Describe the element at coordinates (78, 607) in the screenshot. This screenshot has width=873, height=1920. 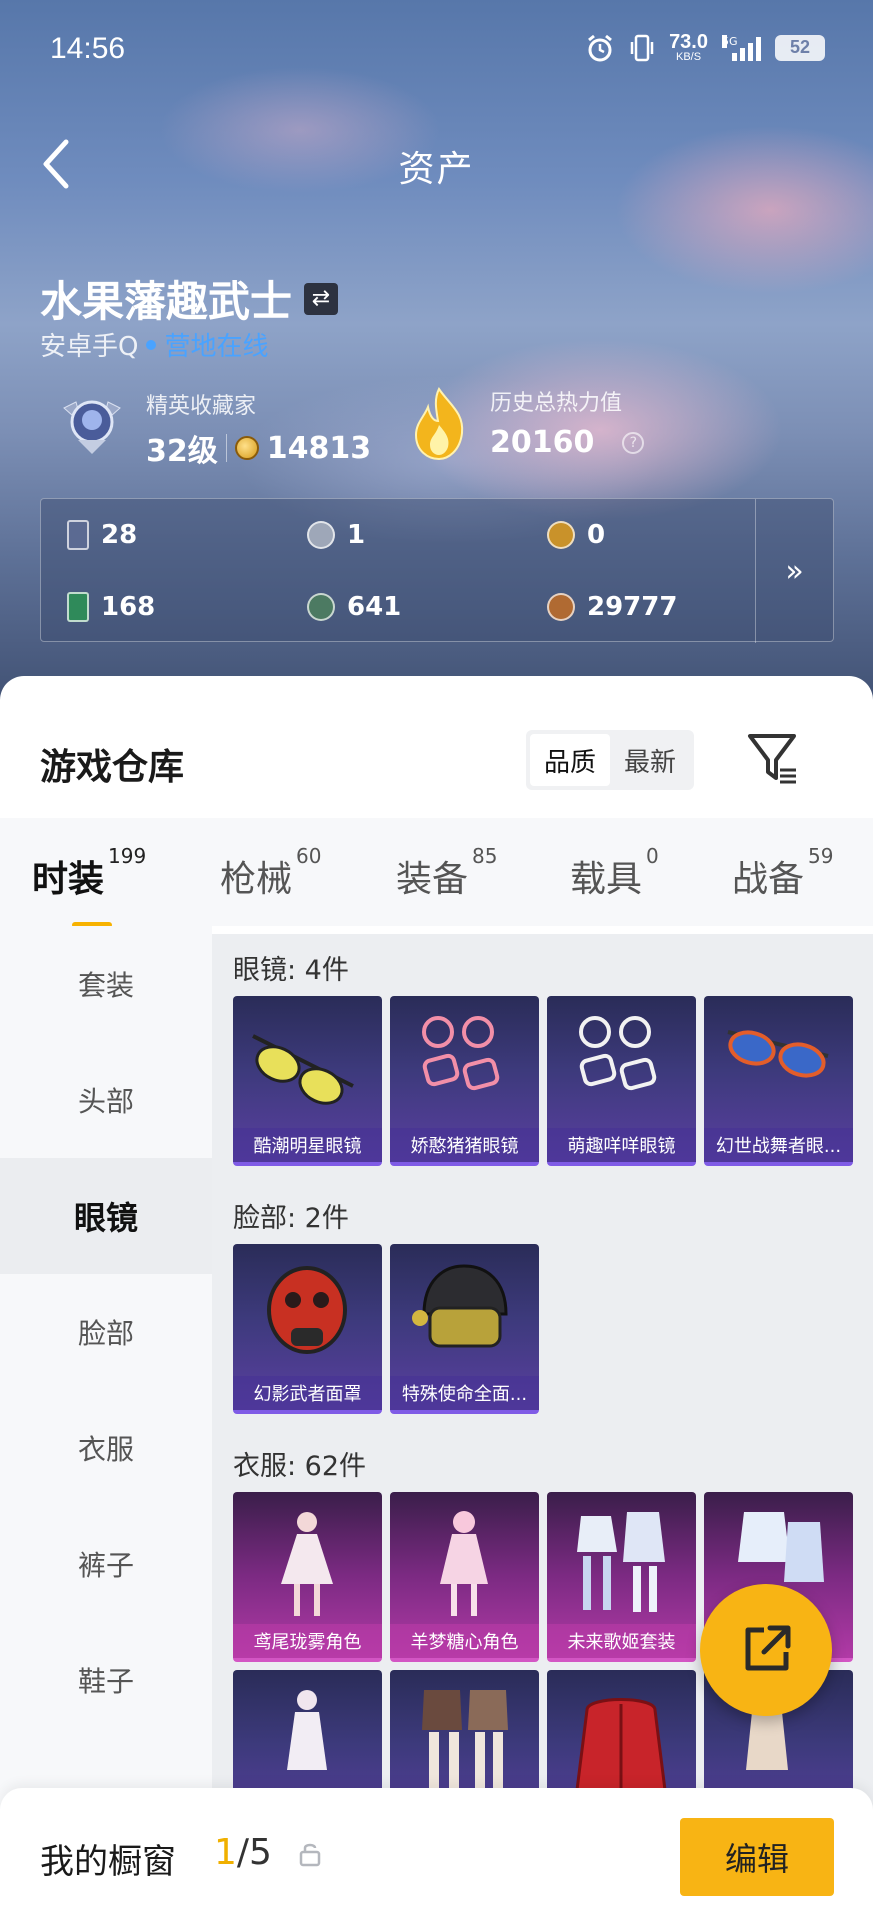
I see `green-card-icon` at that location.